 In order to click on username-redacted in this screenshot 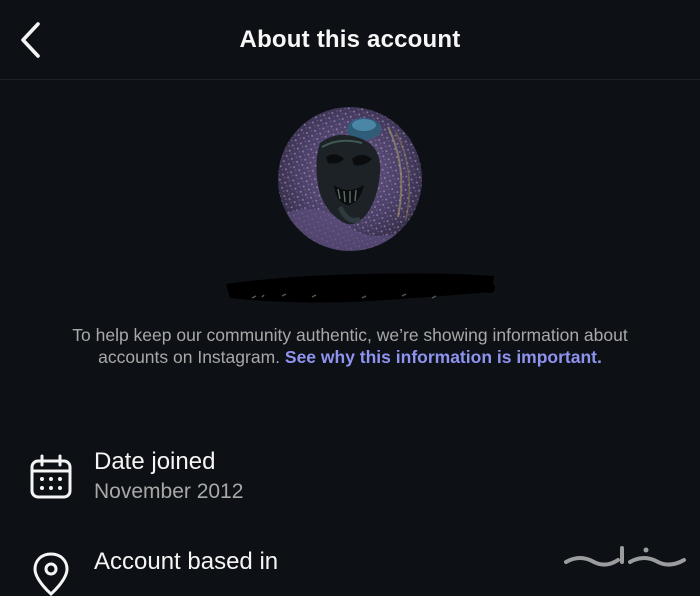, I will do `click(360, 288)`.